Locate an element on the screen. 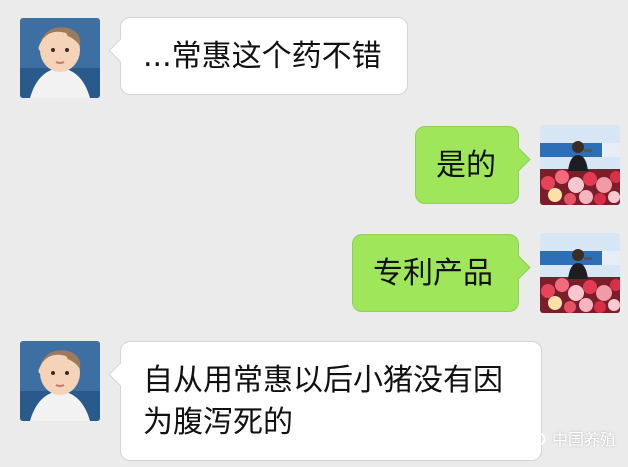 The width and height of the screenshot is (628, 467). message-text-4-line-1: 自从用常惠以后小猪没有因 is located at coordinates (323, 380).